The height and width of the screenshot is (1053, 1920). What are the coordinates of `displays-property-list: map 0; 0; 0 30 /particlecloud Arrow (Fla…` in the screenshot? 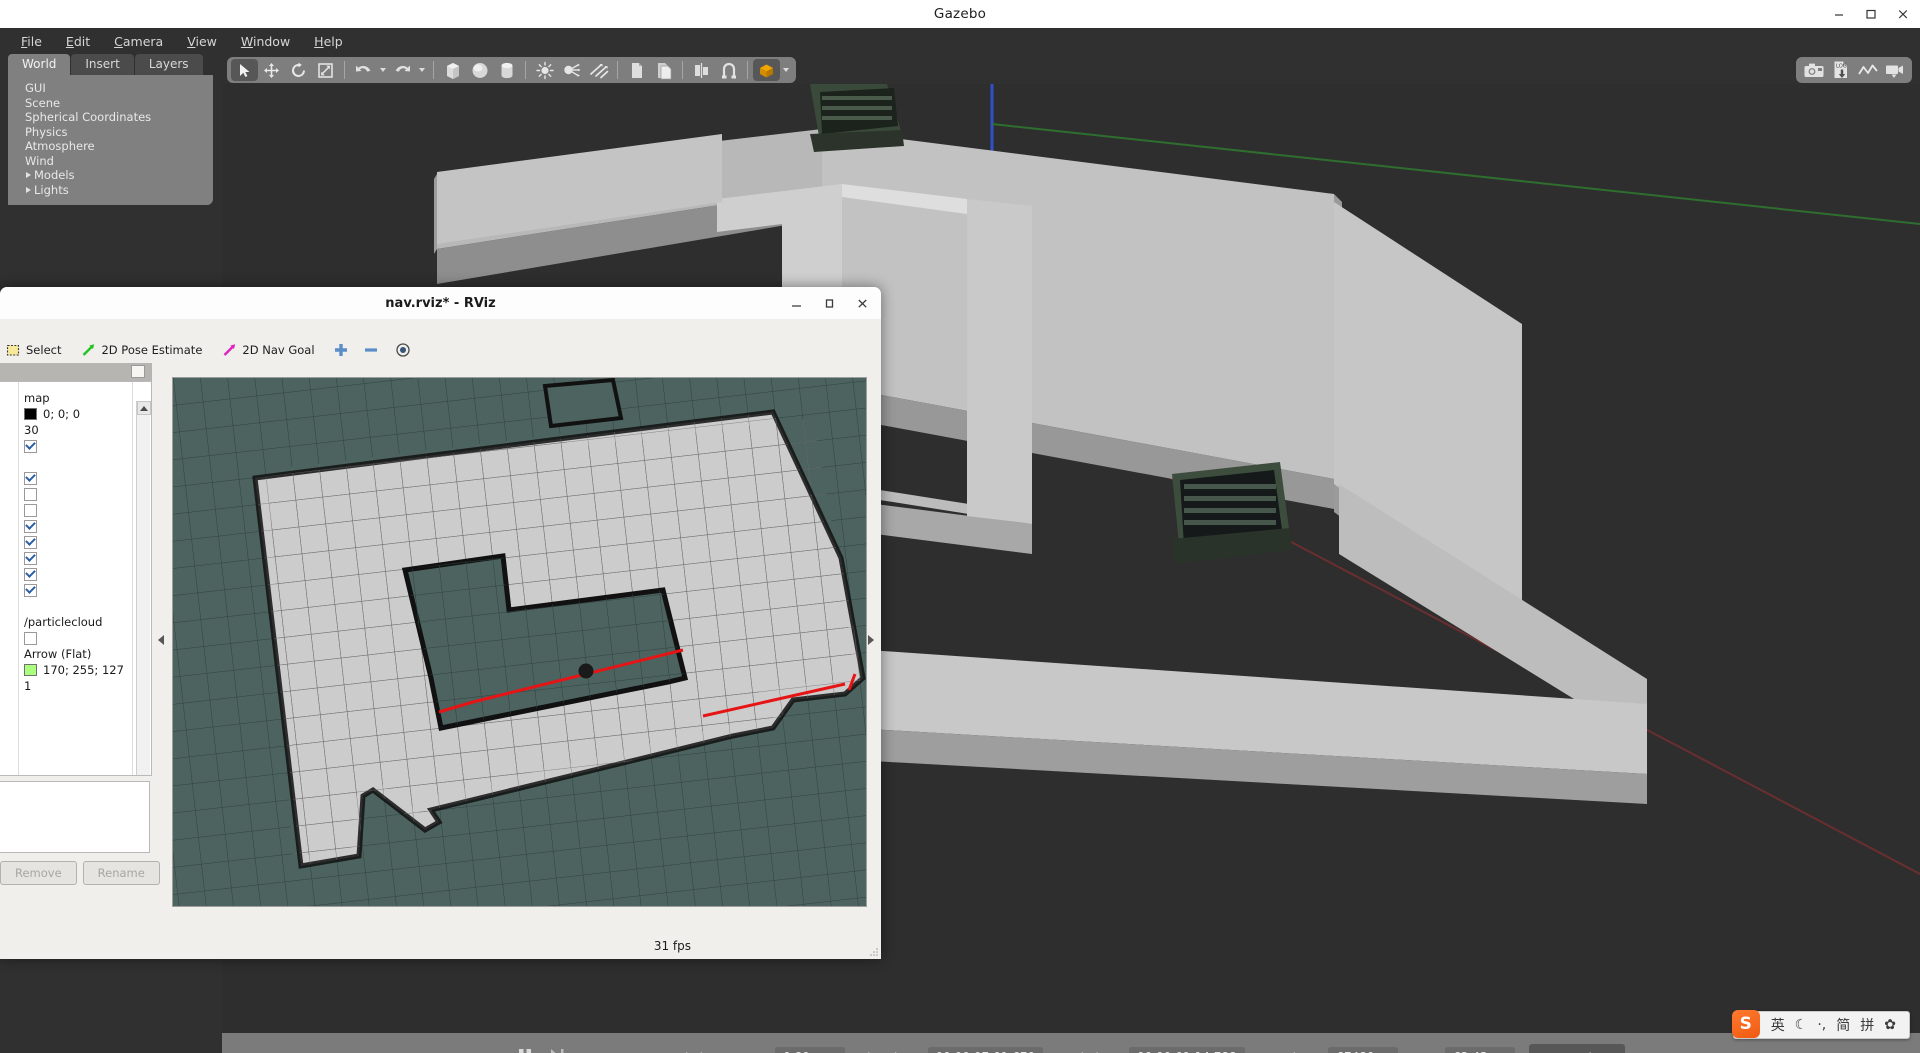 It's located at (76, 578).